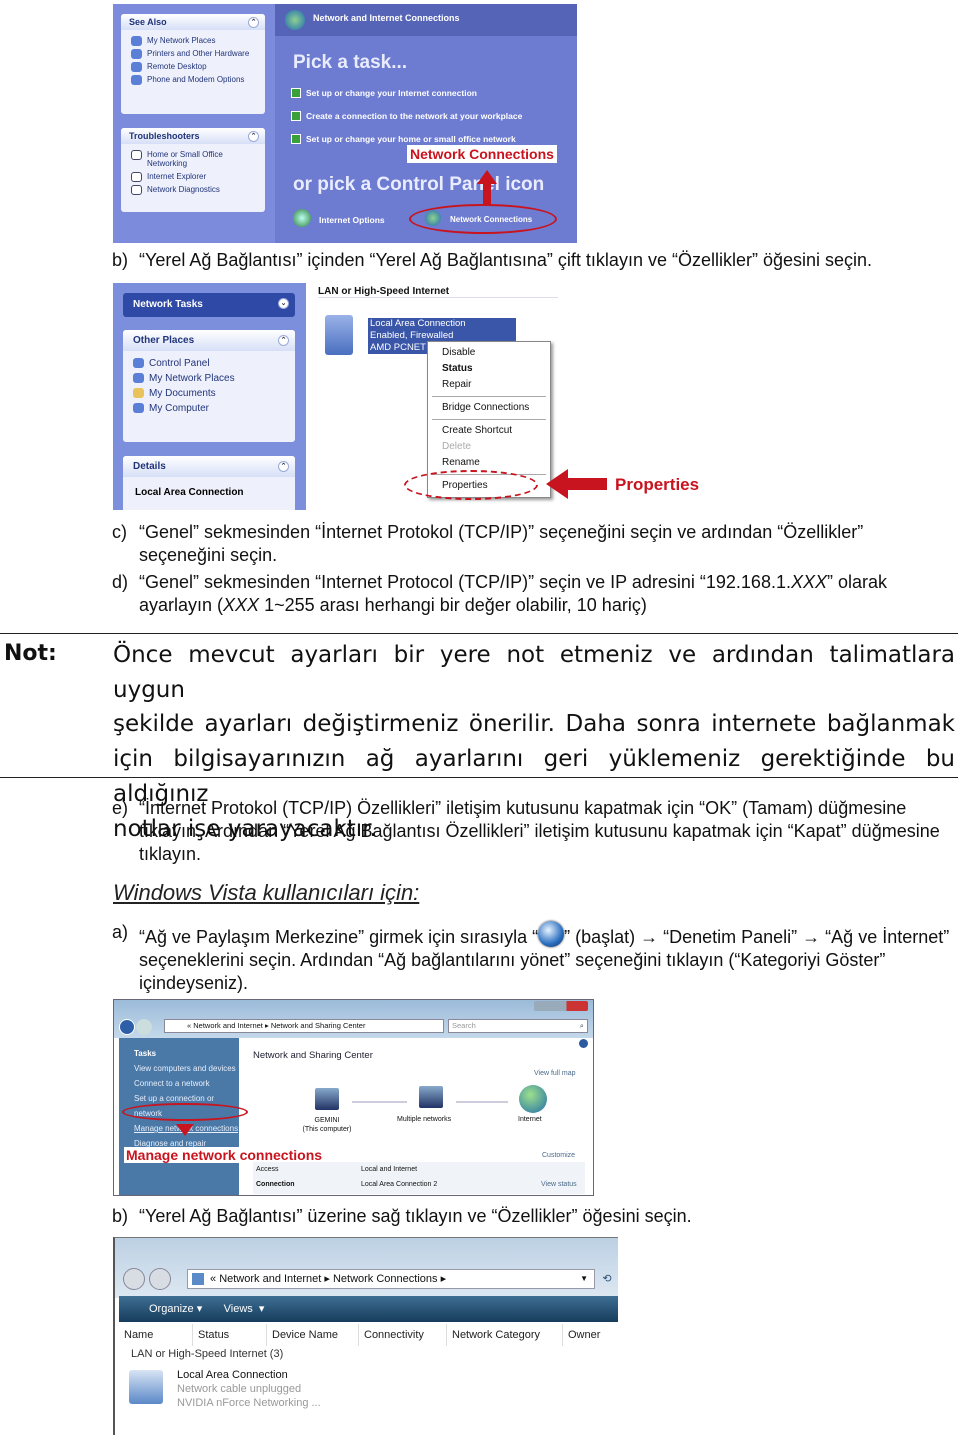 This screenshot has width=960, height=1441. Describe the element at coordinates (489, 463) in the screenshot. I see `menu-item-rename: Rename` at that location.